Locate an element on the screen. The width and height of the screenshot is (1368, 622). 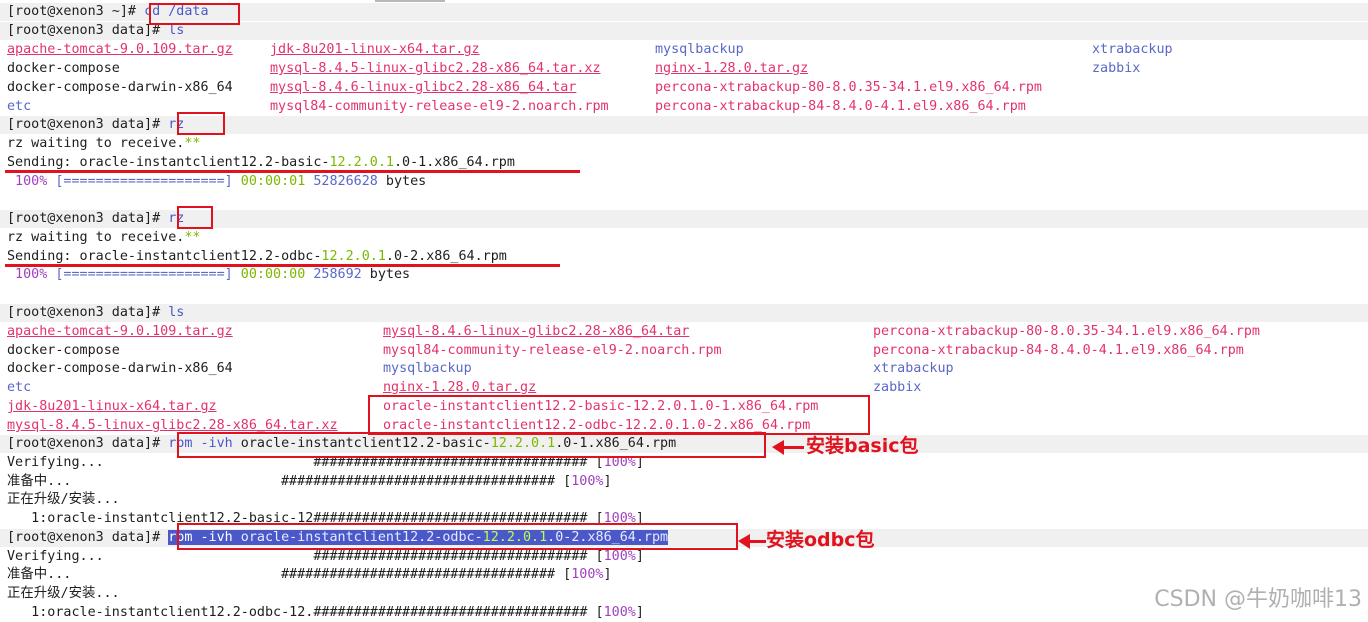
terminal-line: [root@xenon3 data]# ls is located at coordinates (95, 313).